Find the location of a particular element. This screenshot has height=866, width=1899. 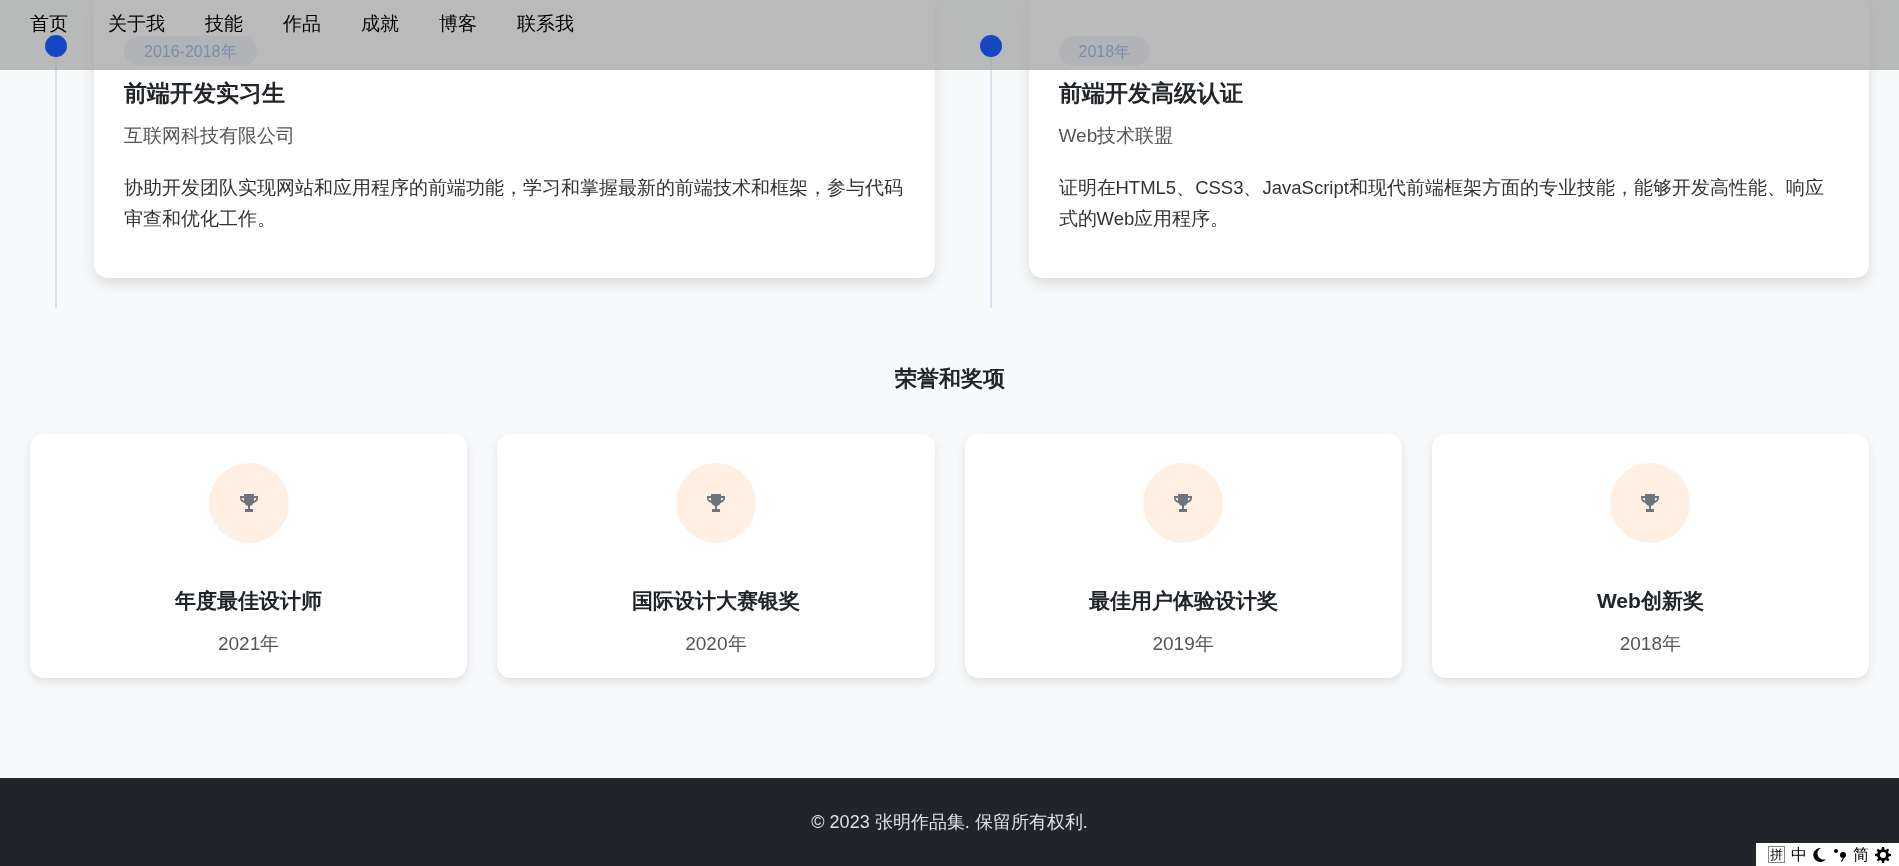

moon-icon is located at coordinates (1820, 854).